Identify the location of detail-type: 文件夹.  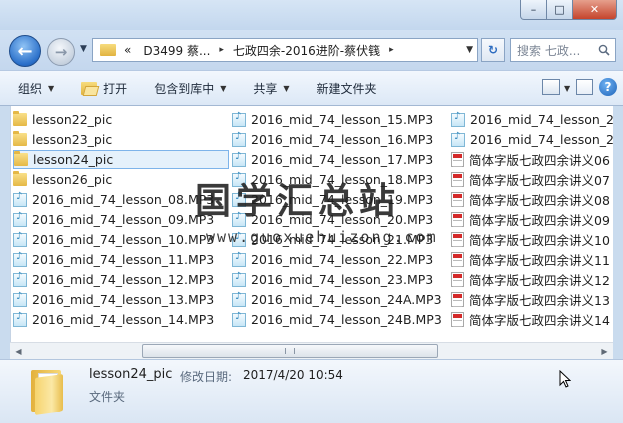
(107, 397).